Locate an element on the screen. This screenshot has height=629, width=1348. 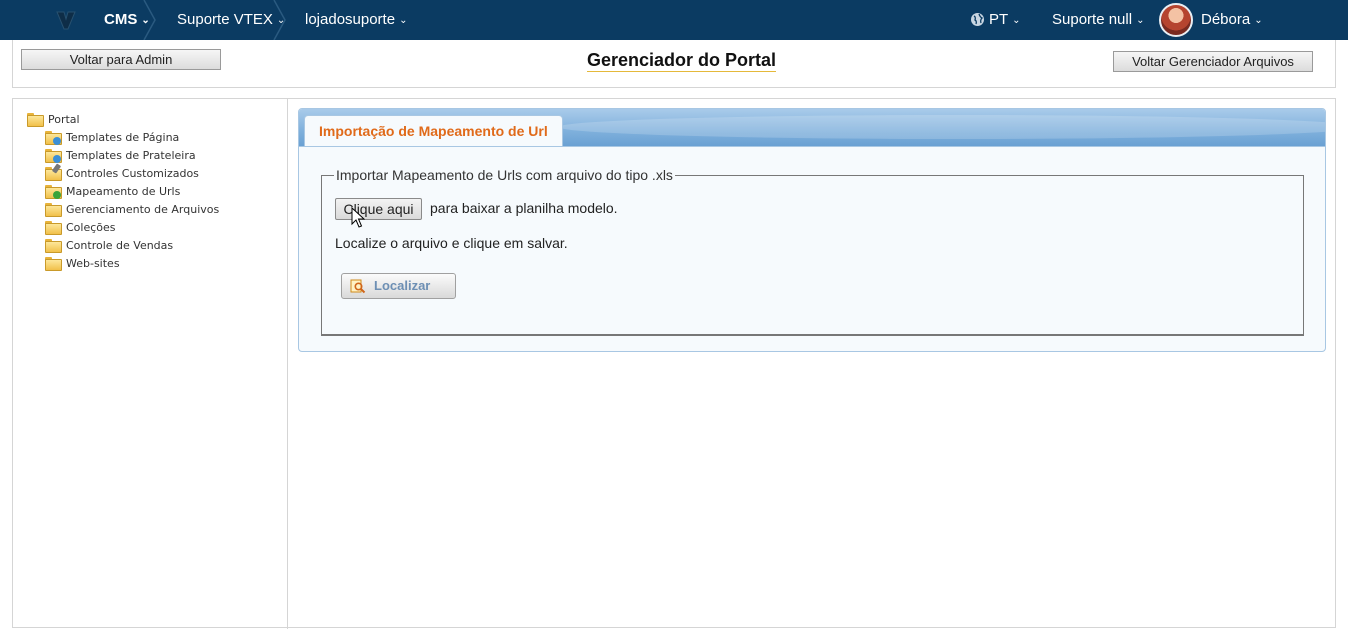
sidebar-item-templates-pagina: Templates de Página is located at coordinates (112, 138).